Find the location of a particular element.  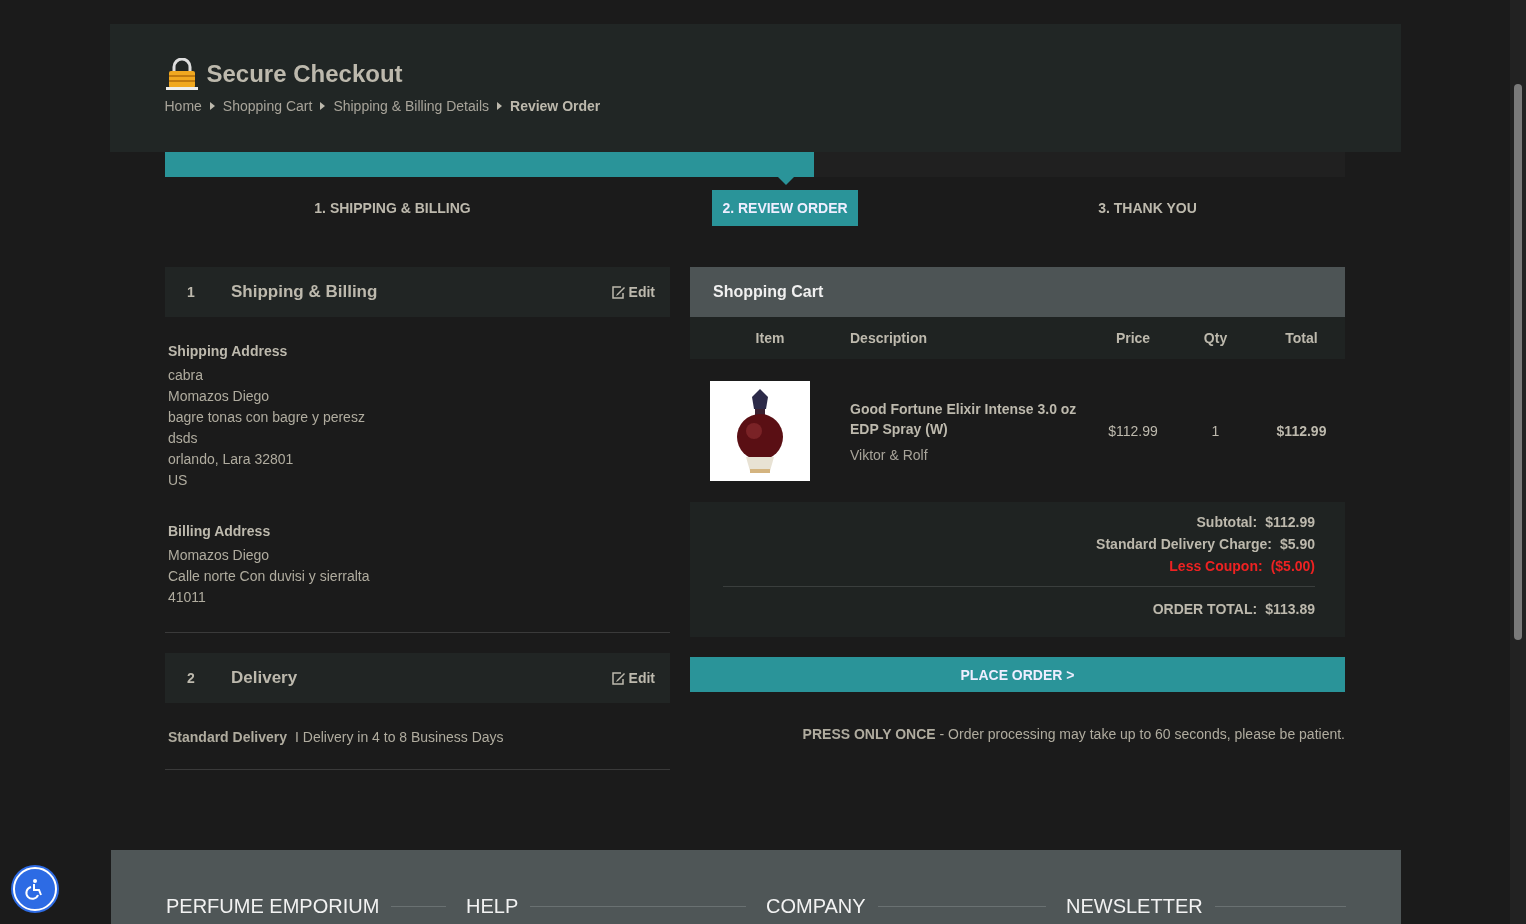

section-title: Delivery is located at coordinates (265, 678).